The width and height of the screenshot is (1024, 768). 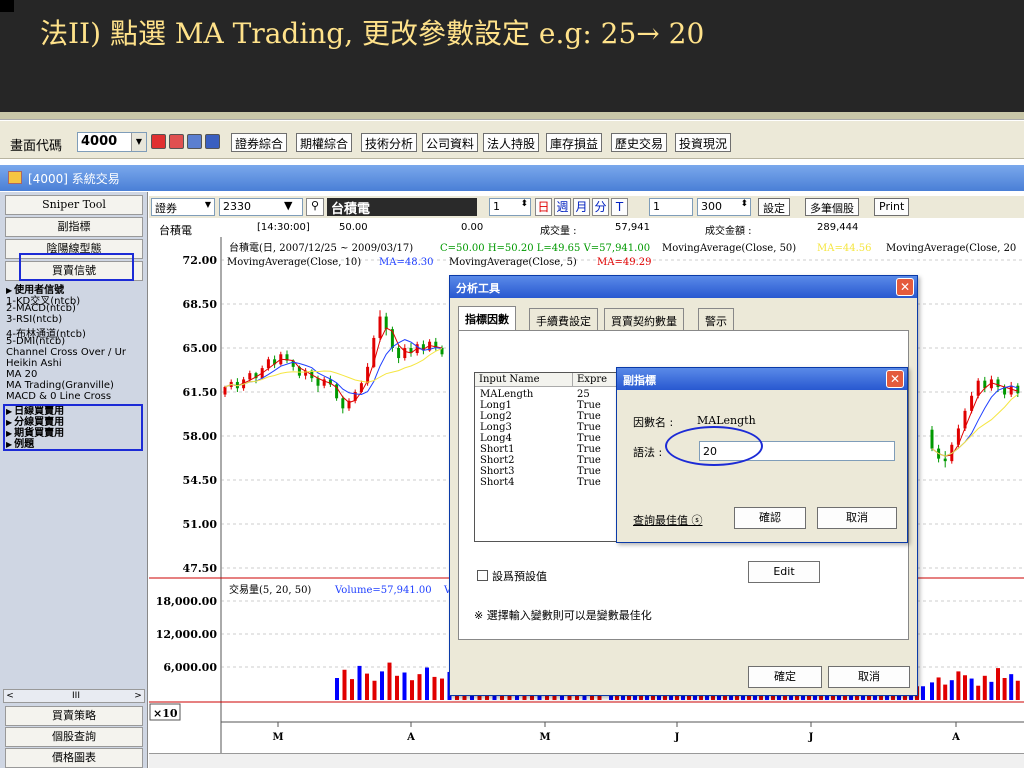 What do you see at coordinates (487, 318) in the screenshot?
I see `tab-item: 指標因數` at bounding box center [487, 318].